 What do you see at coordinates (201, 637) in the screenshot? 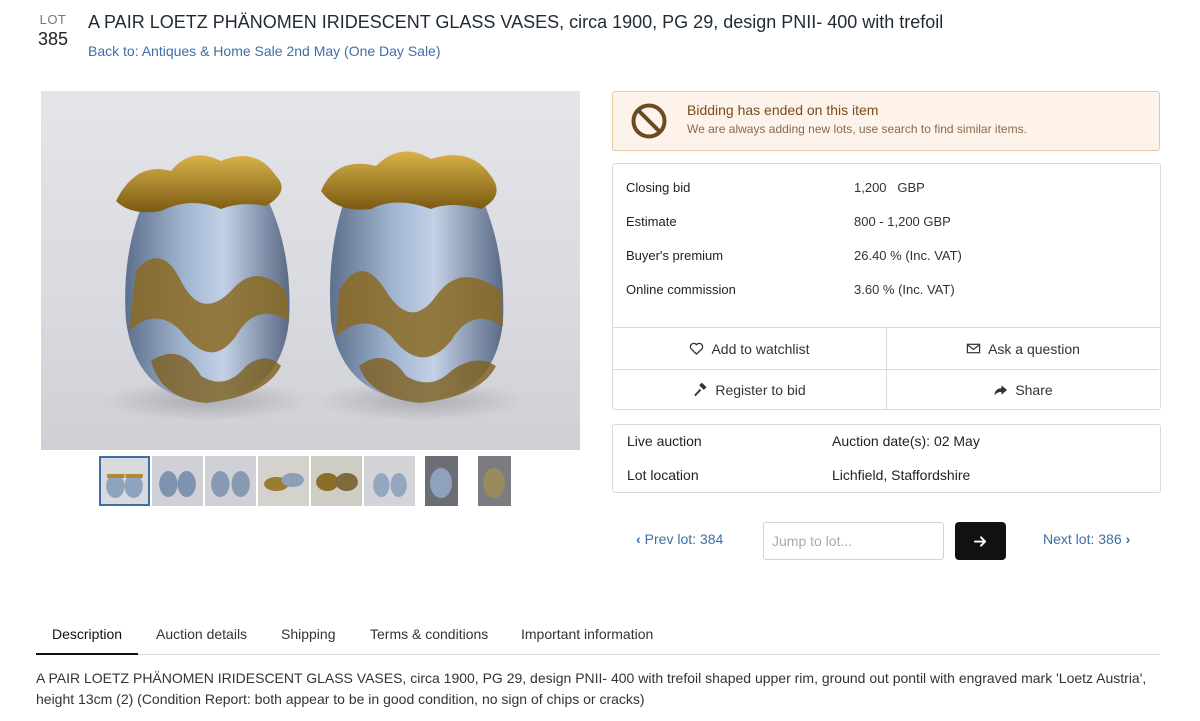
I see `tab-auction-details: Auction details` at bounding box center [201, 637].